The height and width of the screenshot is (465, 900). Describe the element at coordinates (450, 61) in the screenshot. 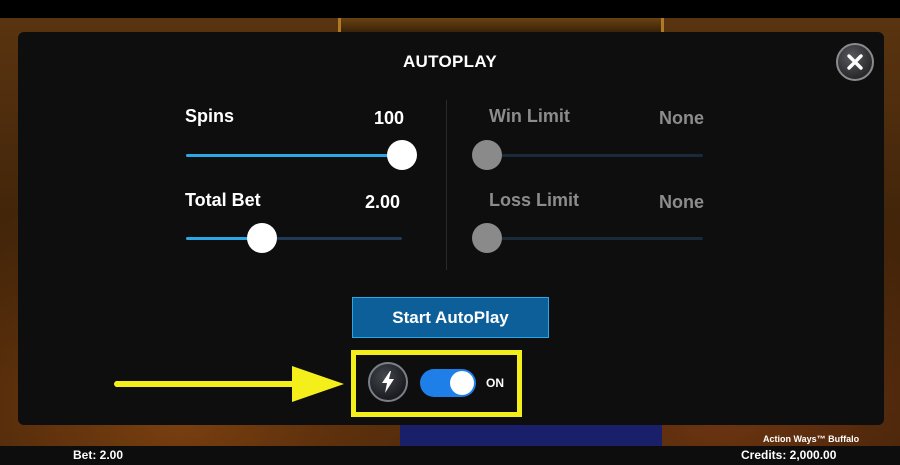

I see `modal-title: AUTOPLAY` at that location.